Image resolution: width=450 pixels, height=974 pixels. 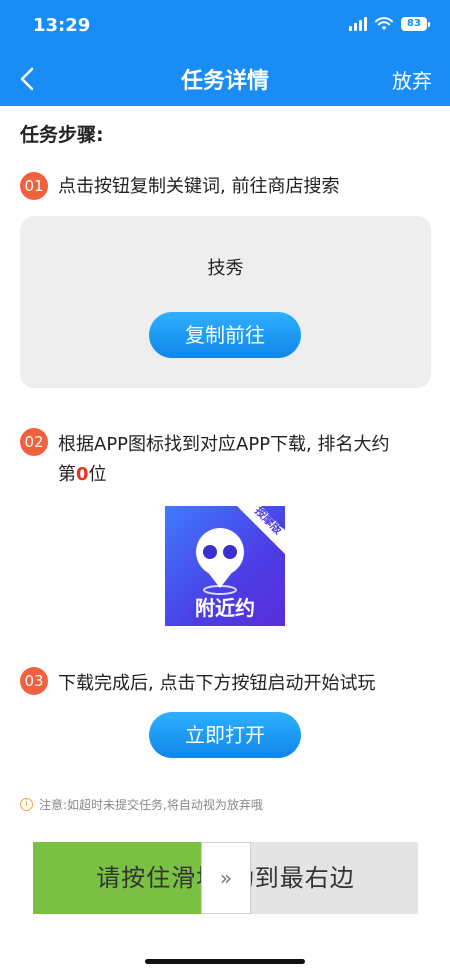 What do you see at coordinates (224, 81) in the screenshot?
I see `page-title: 任务详情` at bounding box center [224, 81].